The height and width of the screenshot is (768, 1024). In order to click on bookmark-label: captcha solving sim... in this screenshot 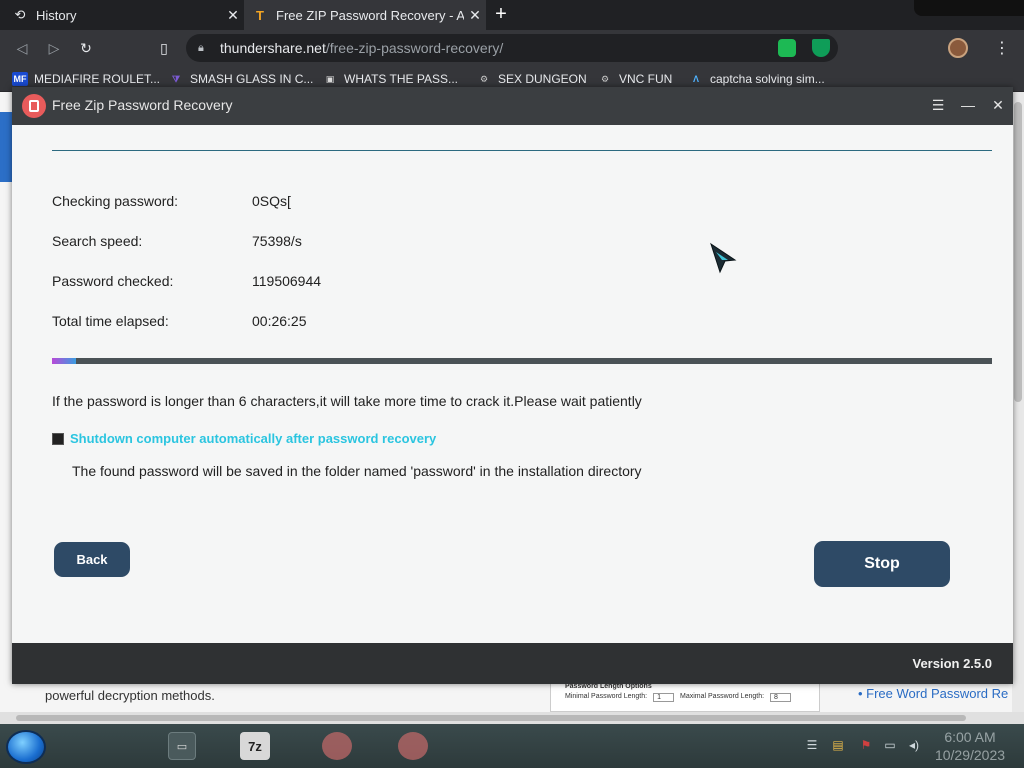, I will do `click(767, 79)`.